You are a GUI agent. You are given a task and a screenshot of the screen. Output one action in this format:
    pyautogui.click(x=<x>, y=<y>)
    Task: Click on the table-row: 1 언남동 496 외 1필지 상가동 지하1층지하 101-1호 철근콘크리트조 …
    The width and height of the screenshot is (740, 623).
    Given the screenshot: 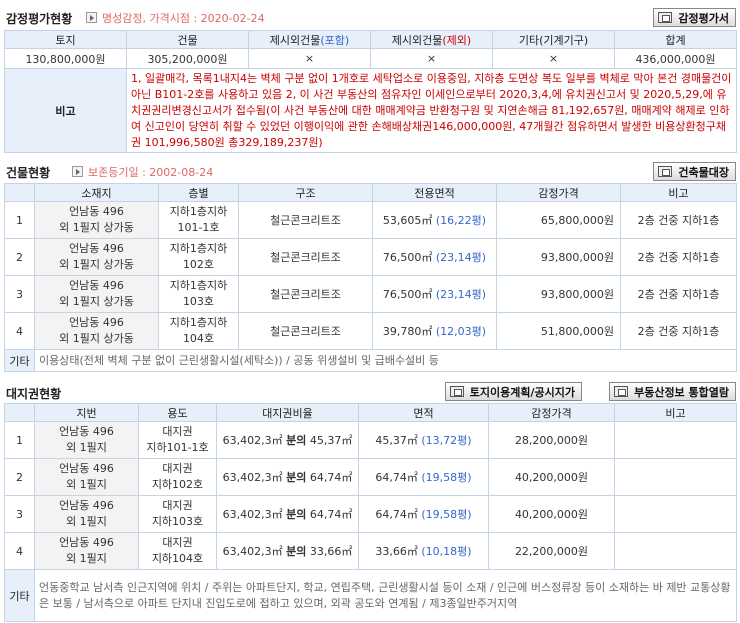 What is the action you would take?
    pyautogui.click(x=370, y=220)
    